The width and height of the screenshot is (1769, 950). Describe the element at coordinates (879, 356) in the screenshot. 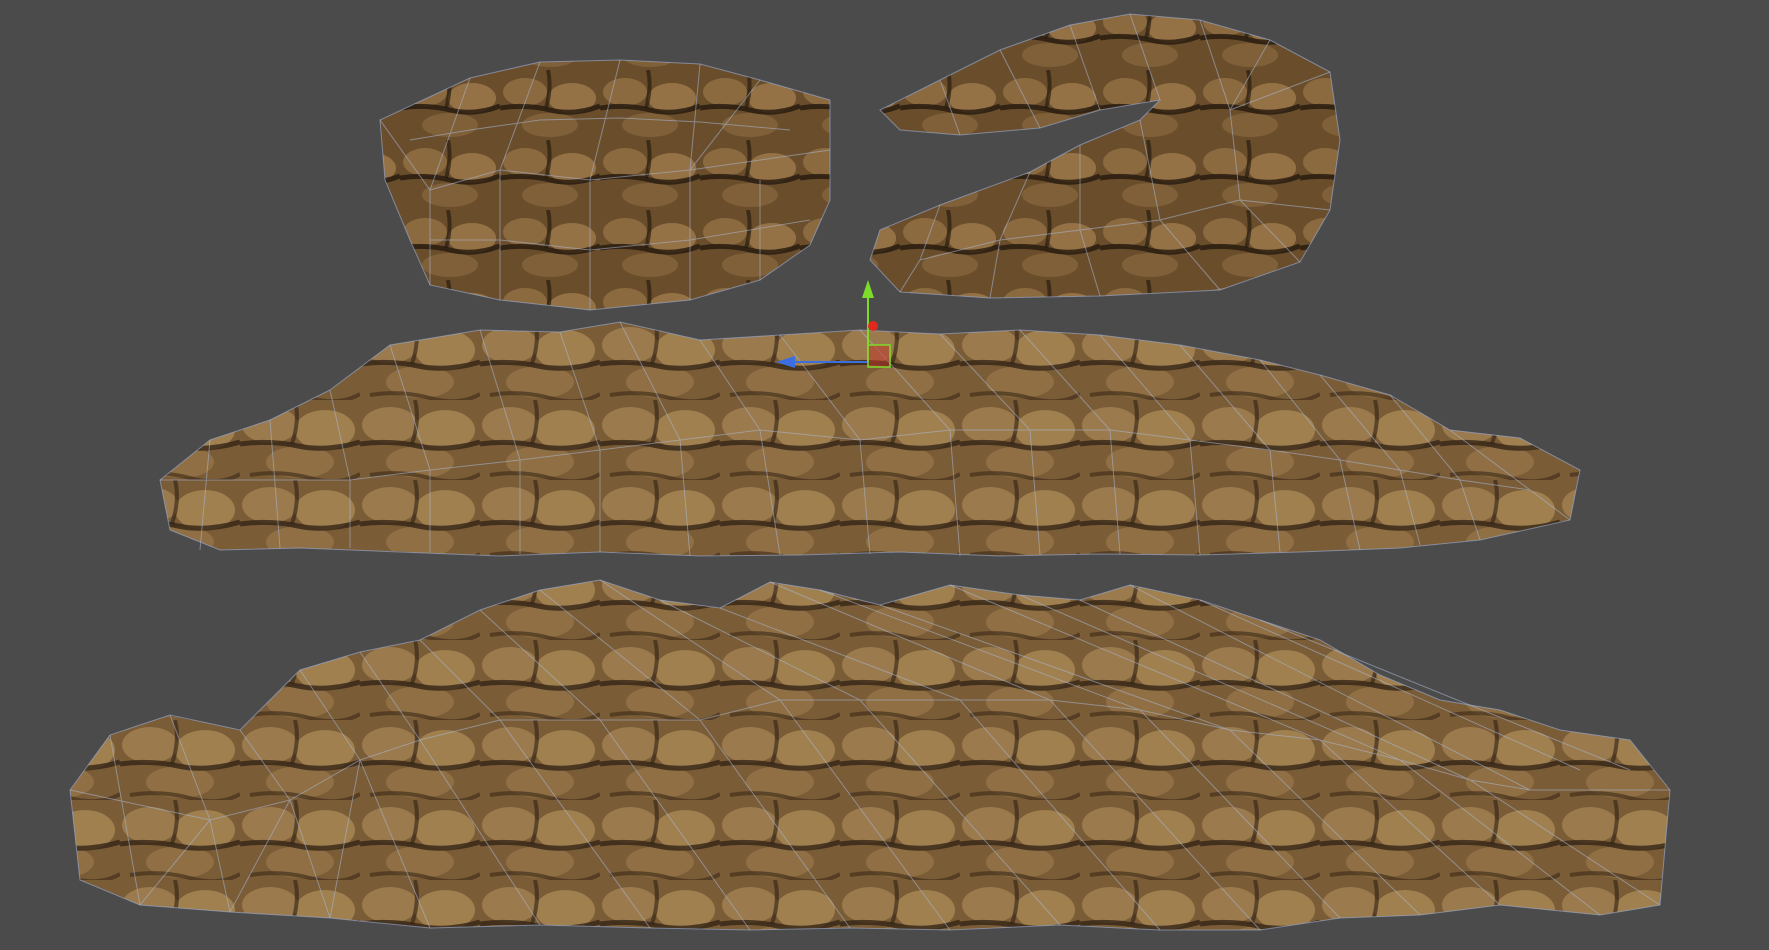

I see `gizmo-plane-handle` at that location.